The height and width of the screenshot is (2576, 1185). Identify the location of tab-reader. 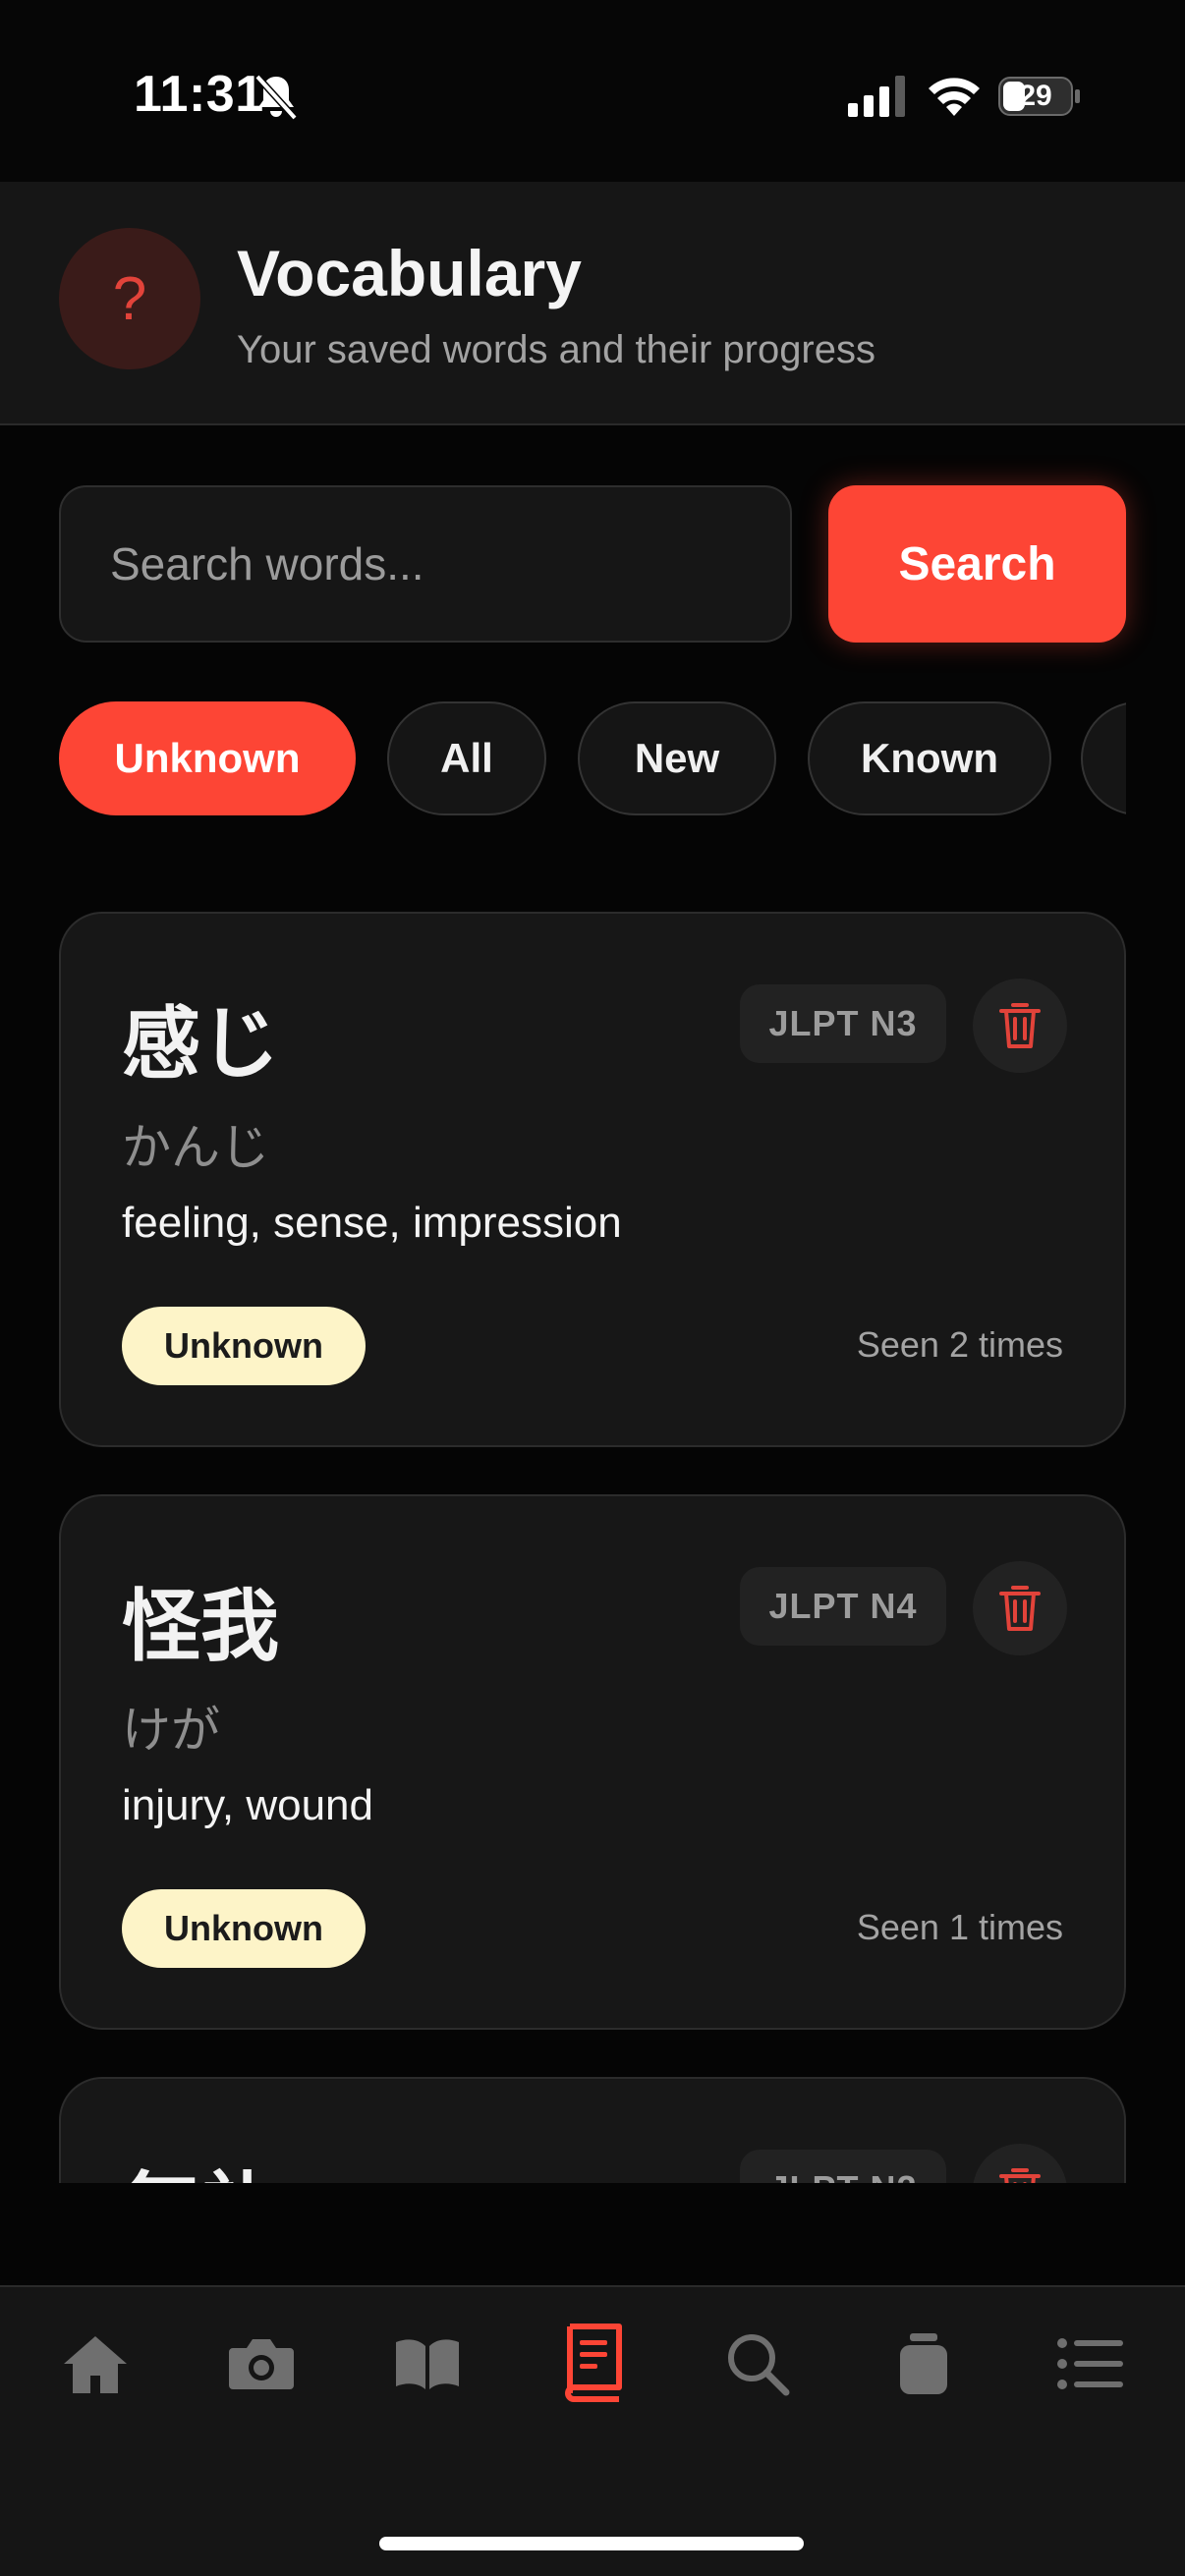
(428, 2363).